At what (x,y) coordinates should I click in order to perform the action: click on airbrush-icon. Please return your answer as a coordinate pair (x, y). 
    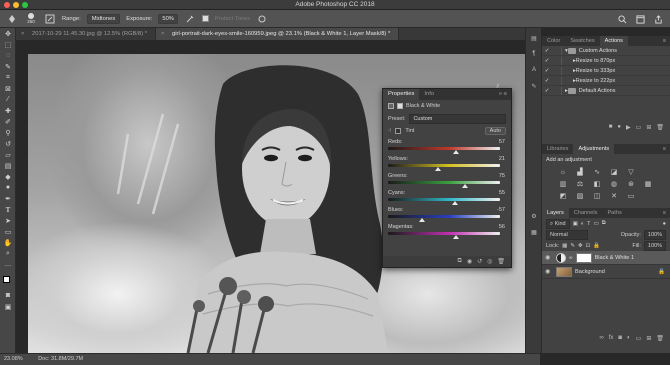
    Looking at the image, I should click on (190, 19).